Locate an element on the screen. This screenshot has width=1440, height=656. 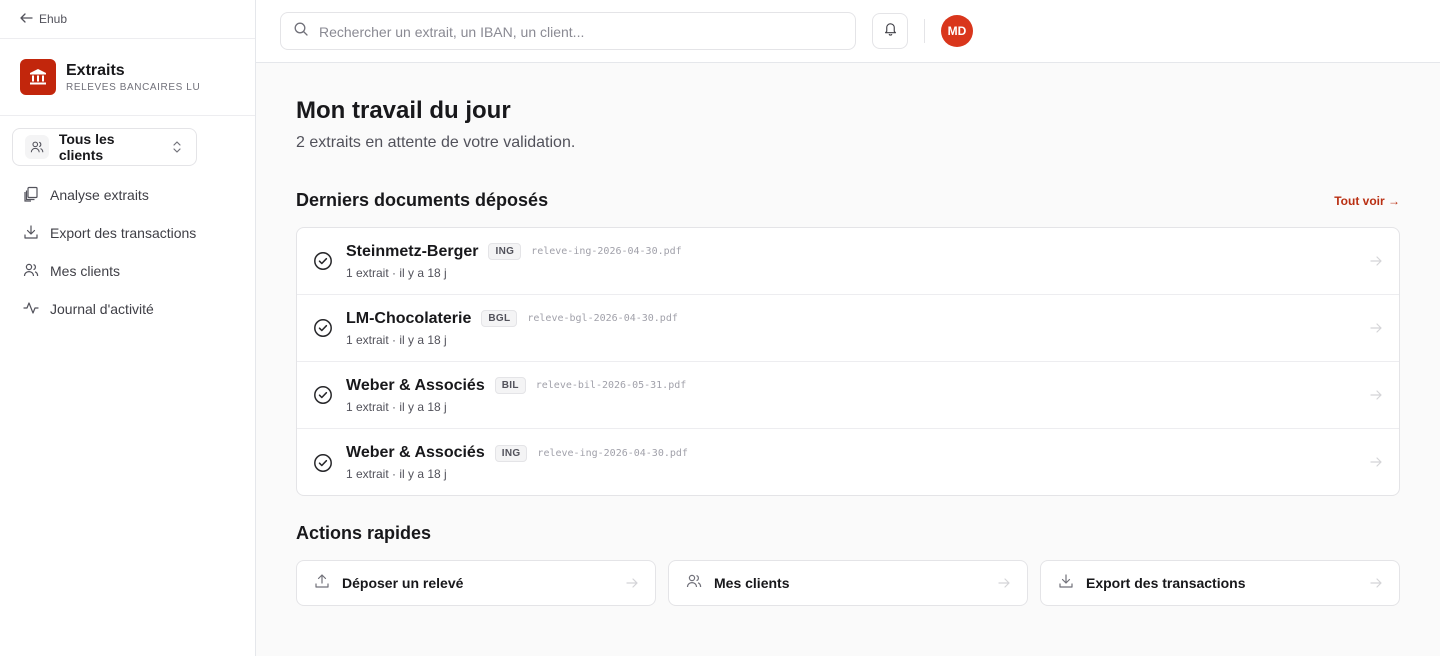
bell-icon is located at coordinates (890, 31).